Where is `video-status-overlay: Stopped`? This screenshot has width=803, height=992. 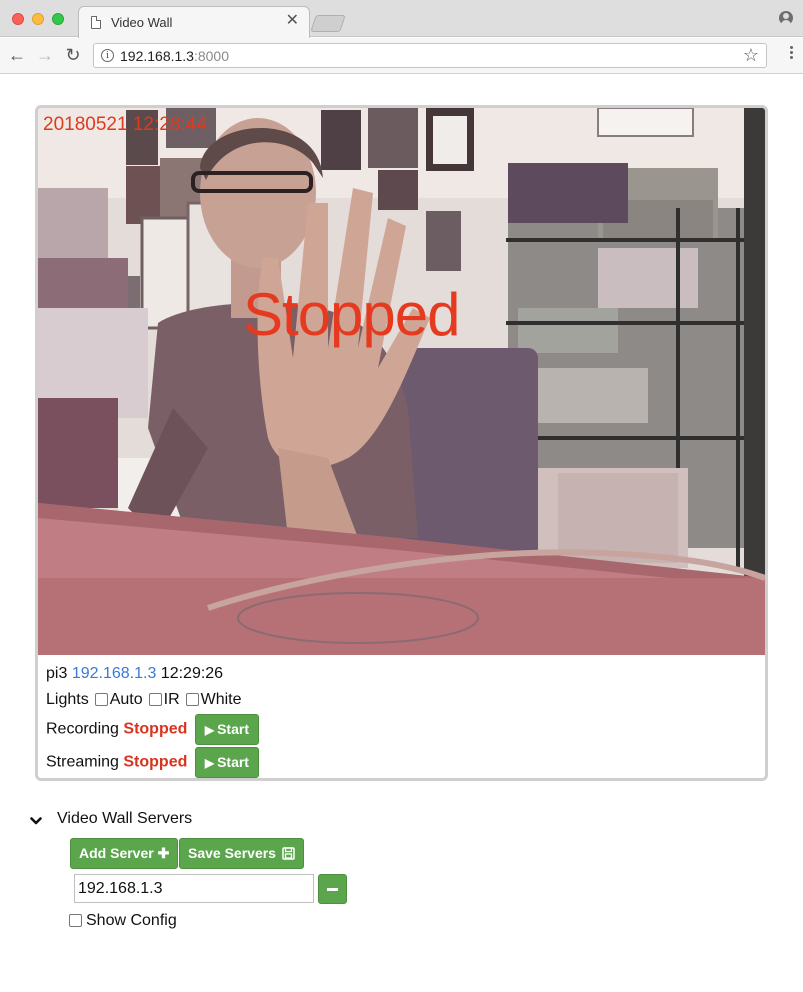
video-status-overlay: Stopped is located at coordinates (352, 314).